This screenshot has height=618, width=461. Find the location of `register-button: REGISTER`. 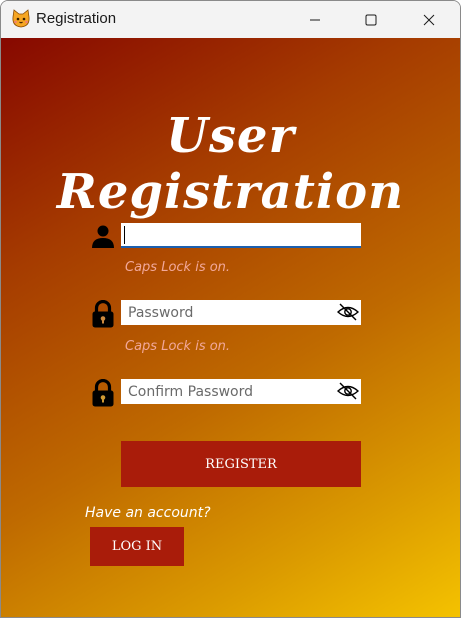

register-button: REGISTER is located at coordinates (241, 464).